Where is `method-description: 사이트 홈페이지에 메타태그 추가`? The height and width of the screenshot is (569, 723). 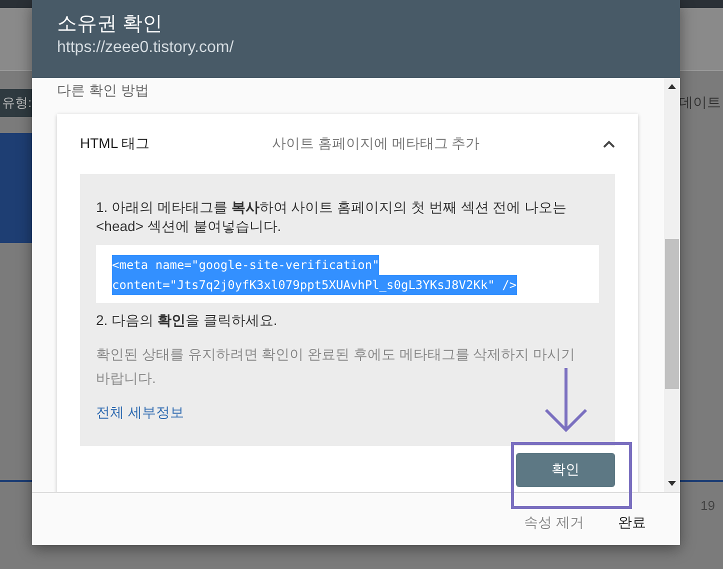 method-description: 사이트 홈페이지에 메타태그 추가 is located at coordinates (376, 144).